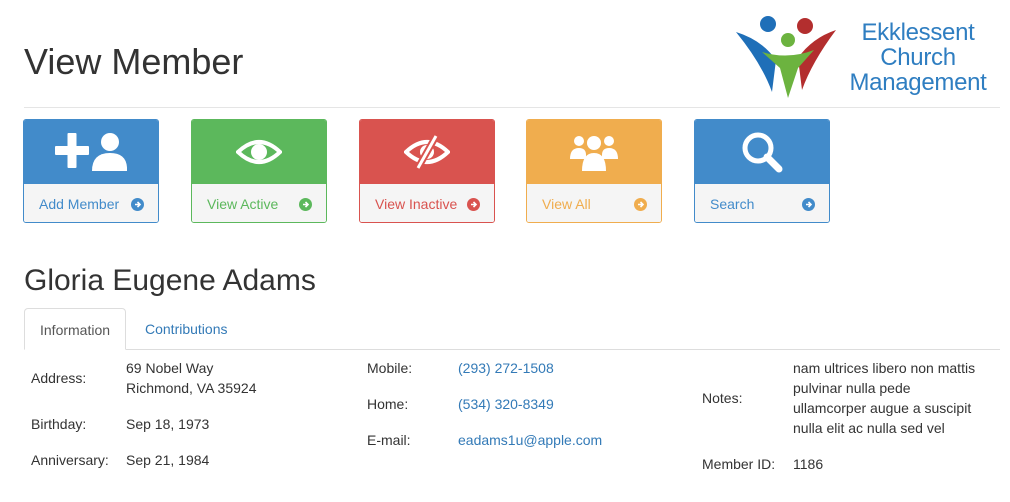 The height and width of the screenshot is (502, 1010). What do you see at coordinates (566, 204) in the screenshot?
I see `view-all-label: View All` at bounding box center [566, 204].